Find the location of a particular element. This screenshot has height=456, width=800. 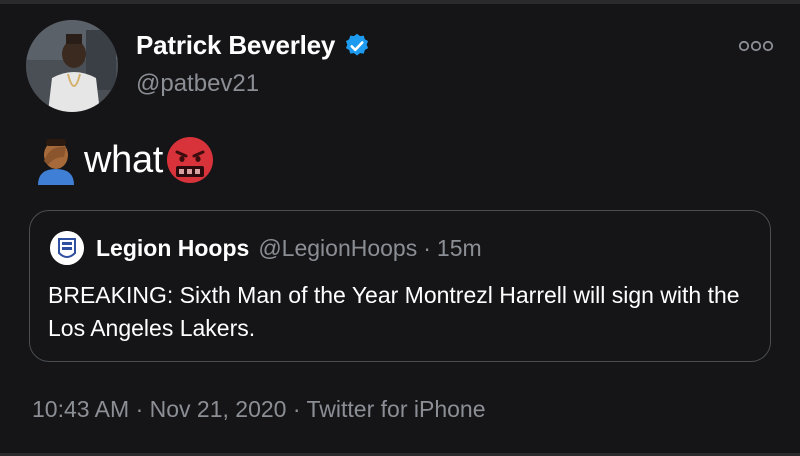

tweet-date: Nov 21, 2020 is located at coordinates (218, 409).